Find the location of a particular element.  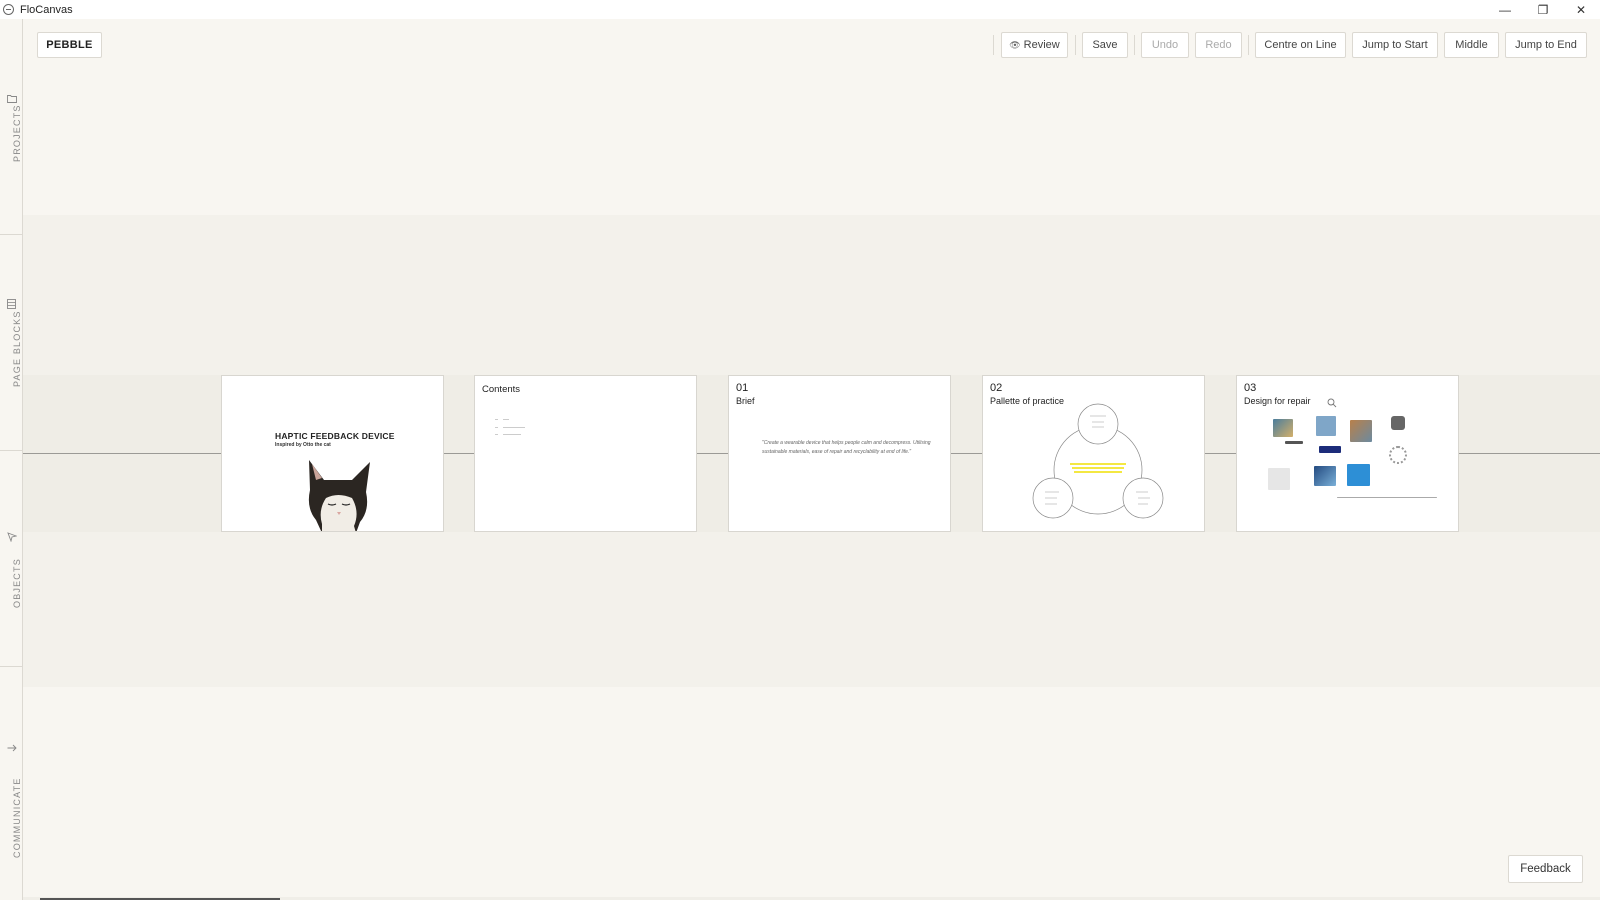

minimize-button: — is located at coordinates (1505, 9).